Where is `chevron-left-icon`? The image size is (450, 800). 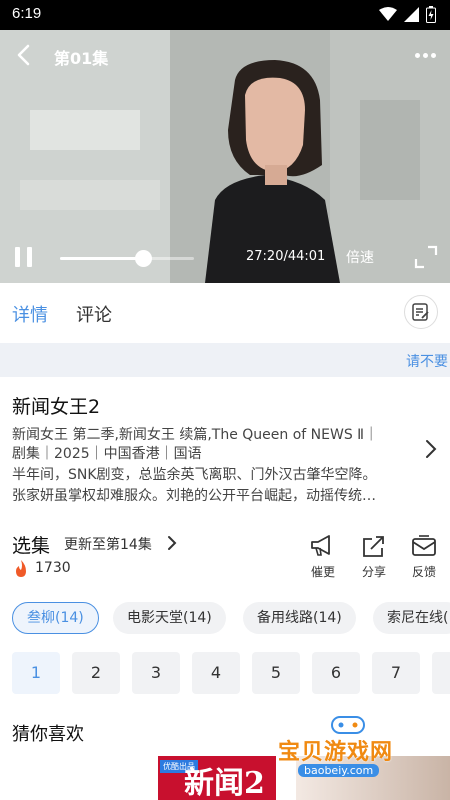 chevron-left-icon is located at coordinates (23, 55).